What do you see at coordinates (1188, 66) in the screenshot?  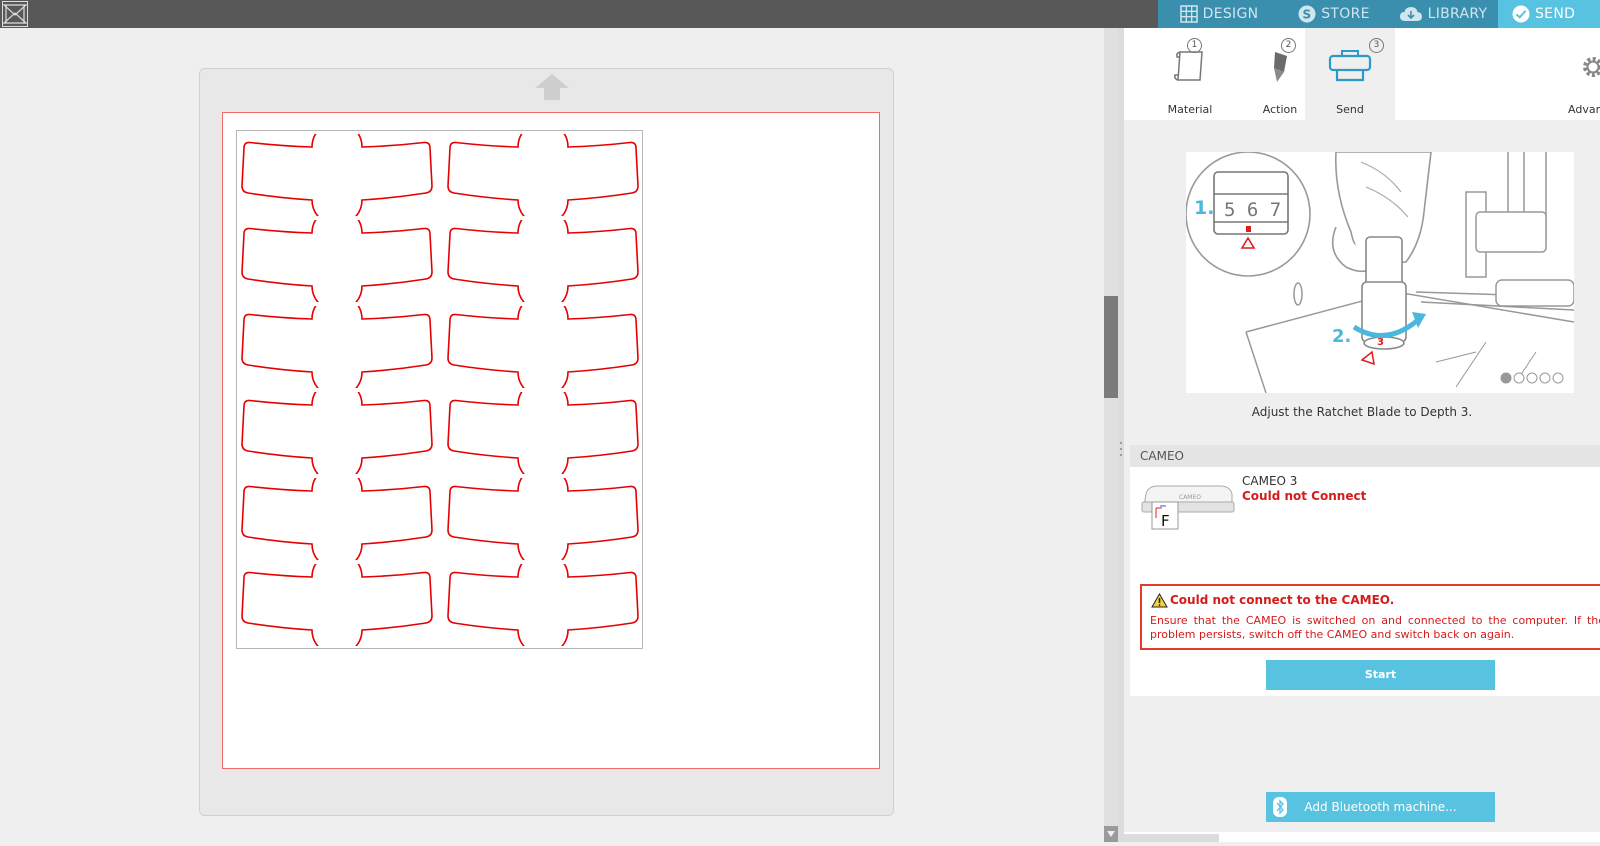 I see `material-roll-icon` at bounding box center [1188, 66].